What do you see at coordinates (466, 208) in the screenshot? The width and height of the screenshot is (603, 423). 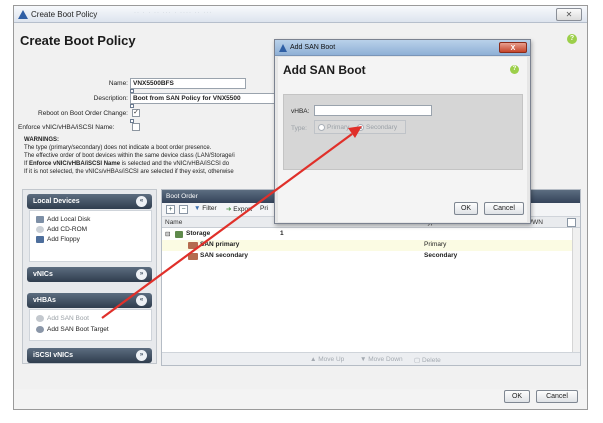 I see `dialog-ok-button: OK` at bounding box center [466, 208].